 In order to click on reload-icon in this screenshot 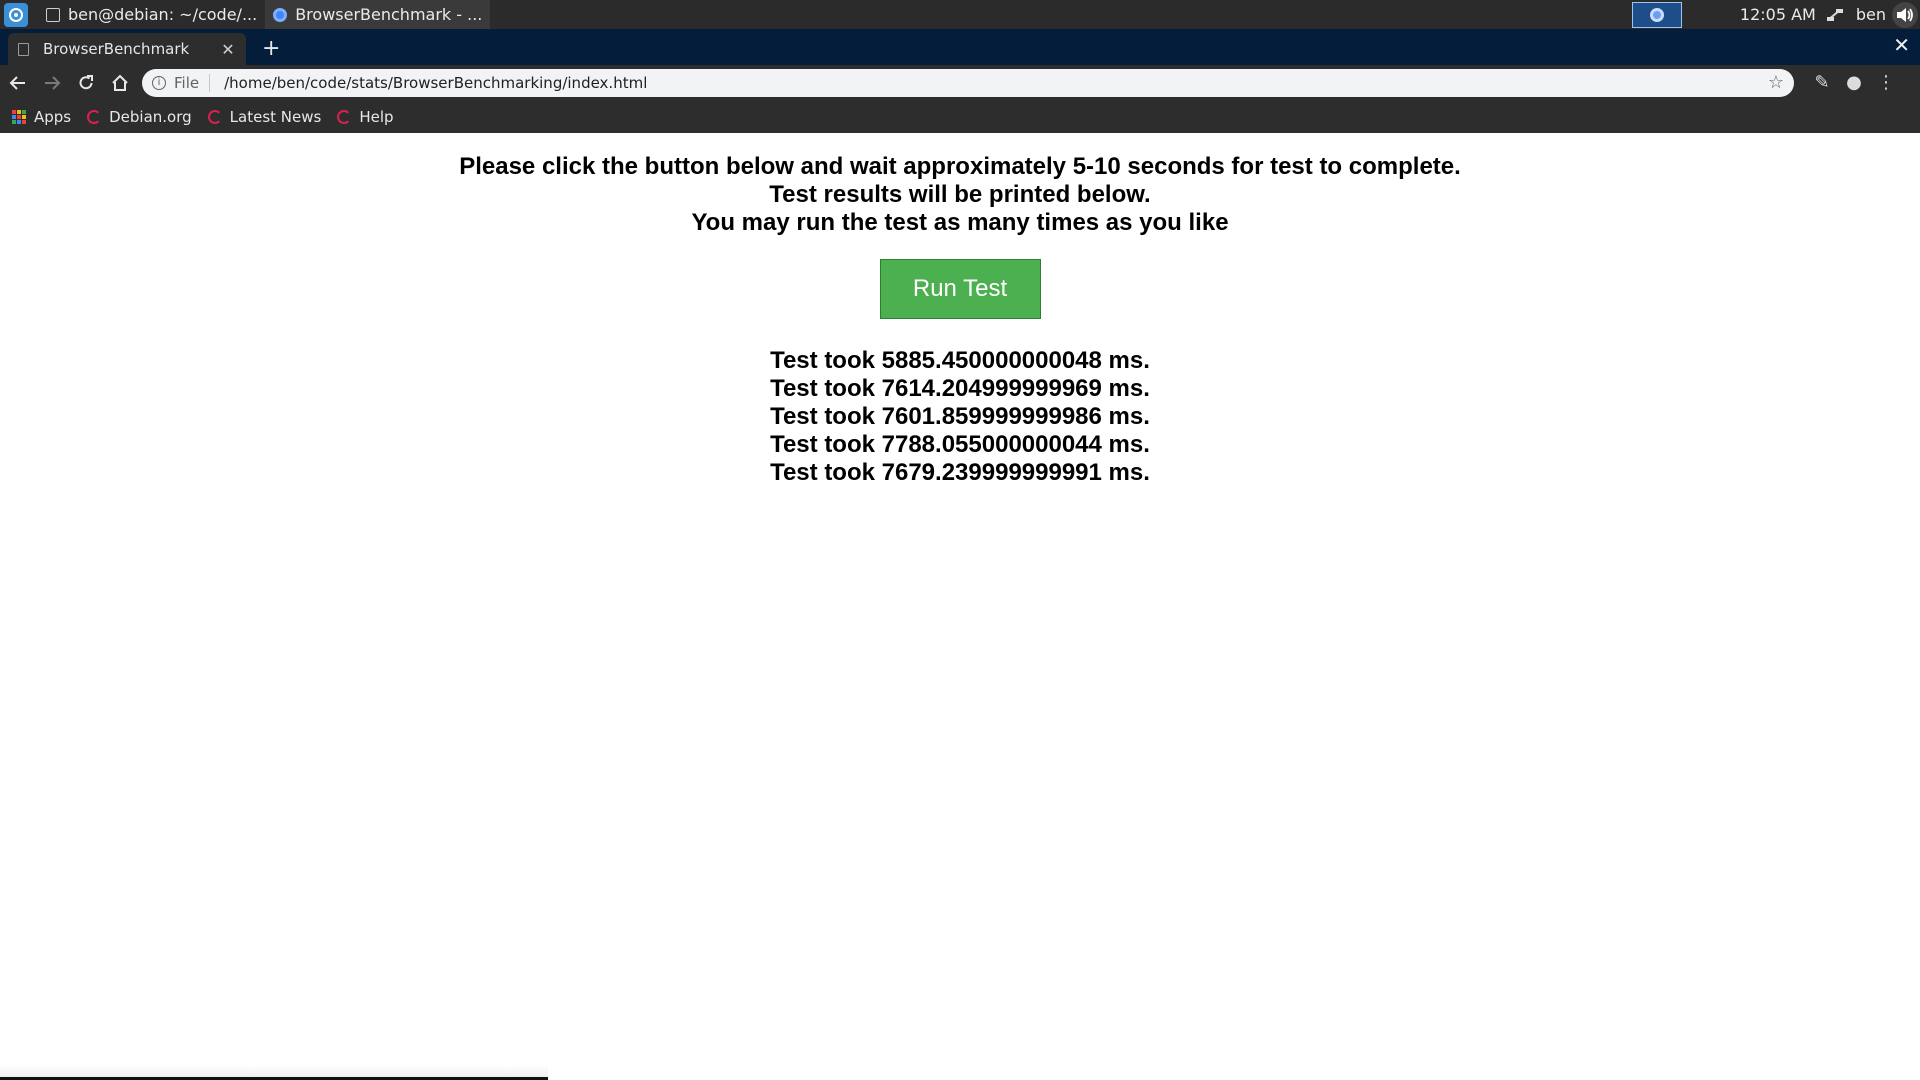, I will do `click(86, 81)`.